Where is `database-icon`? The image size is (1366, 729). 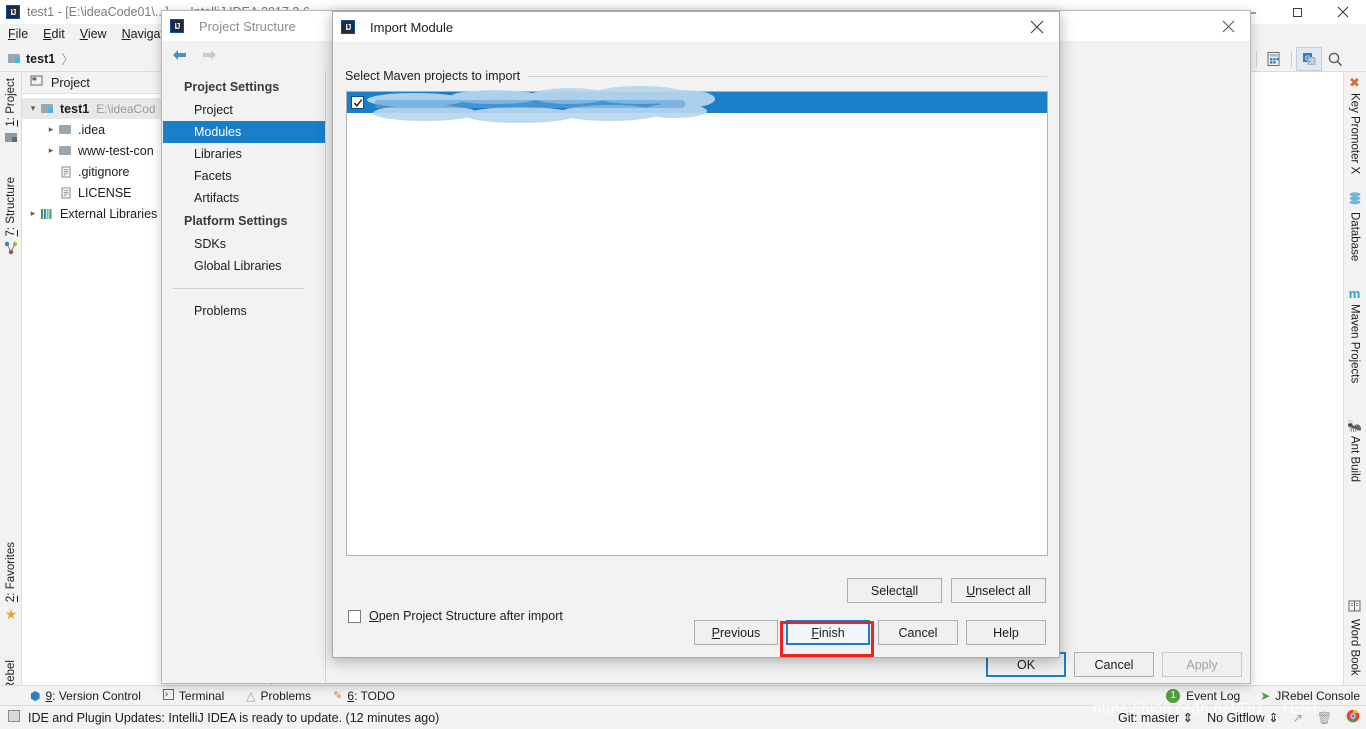 database-icon is located at coordinates (1355, 200).